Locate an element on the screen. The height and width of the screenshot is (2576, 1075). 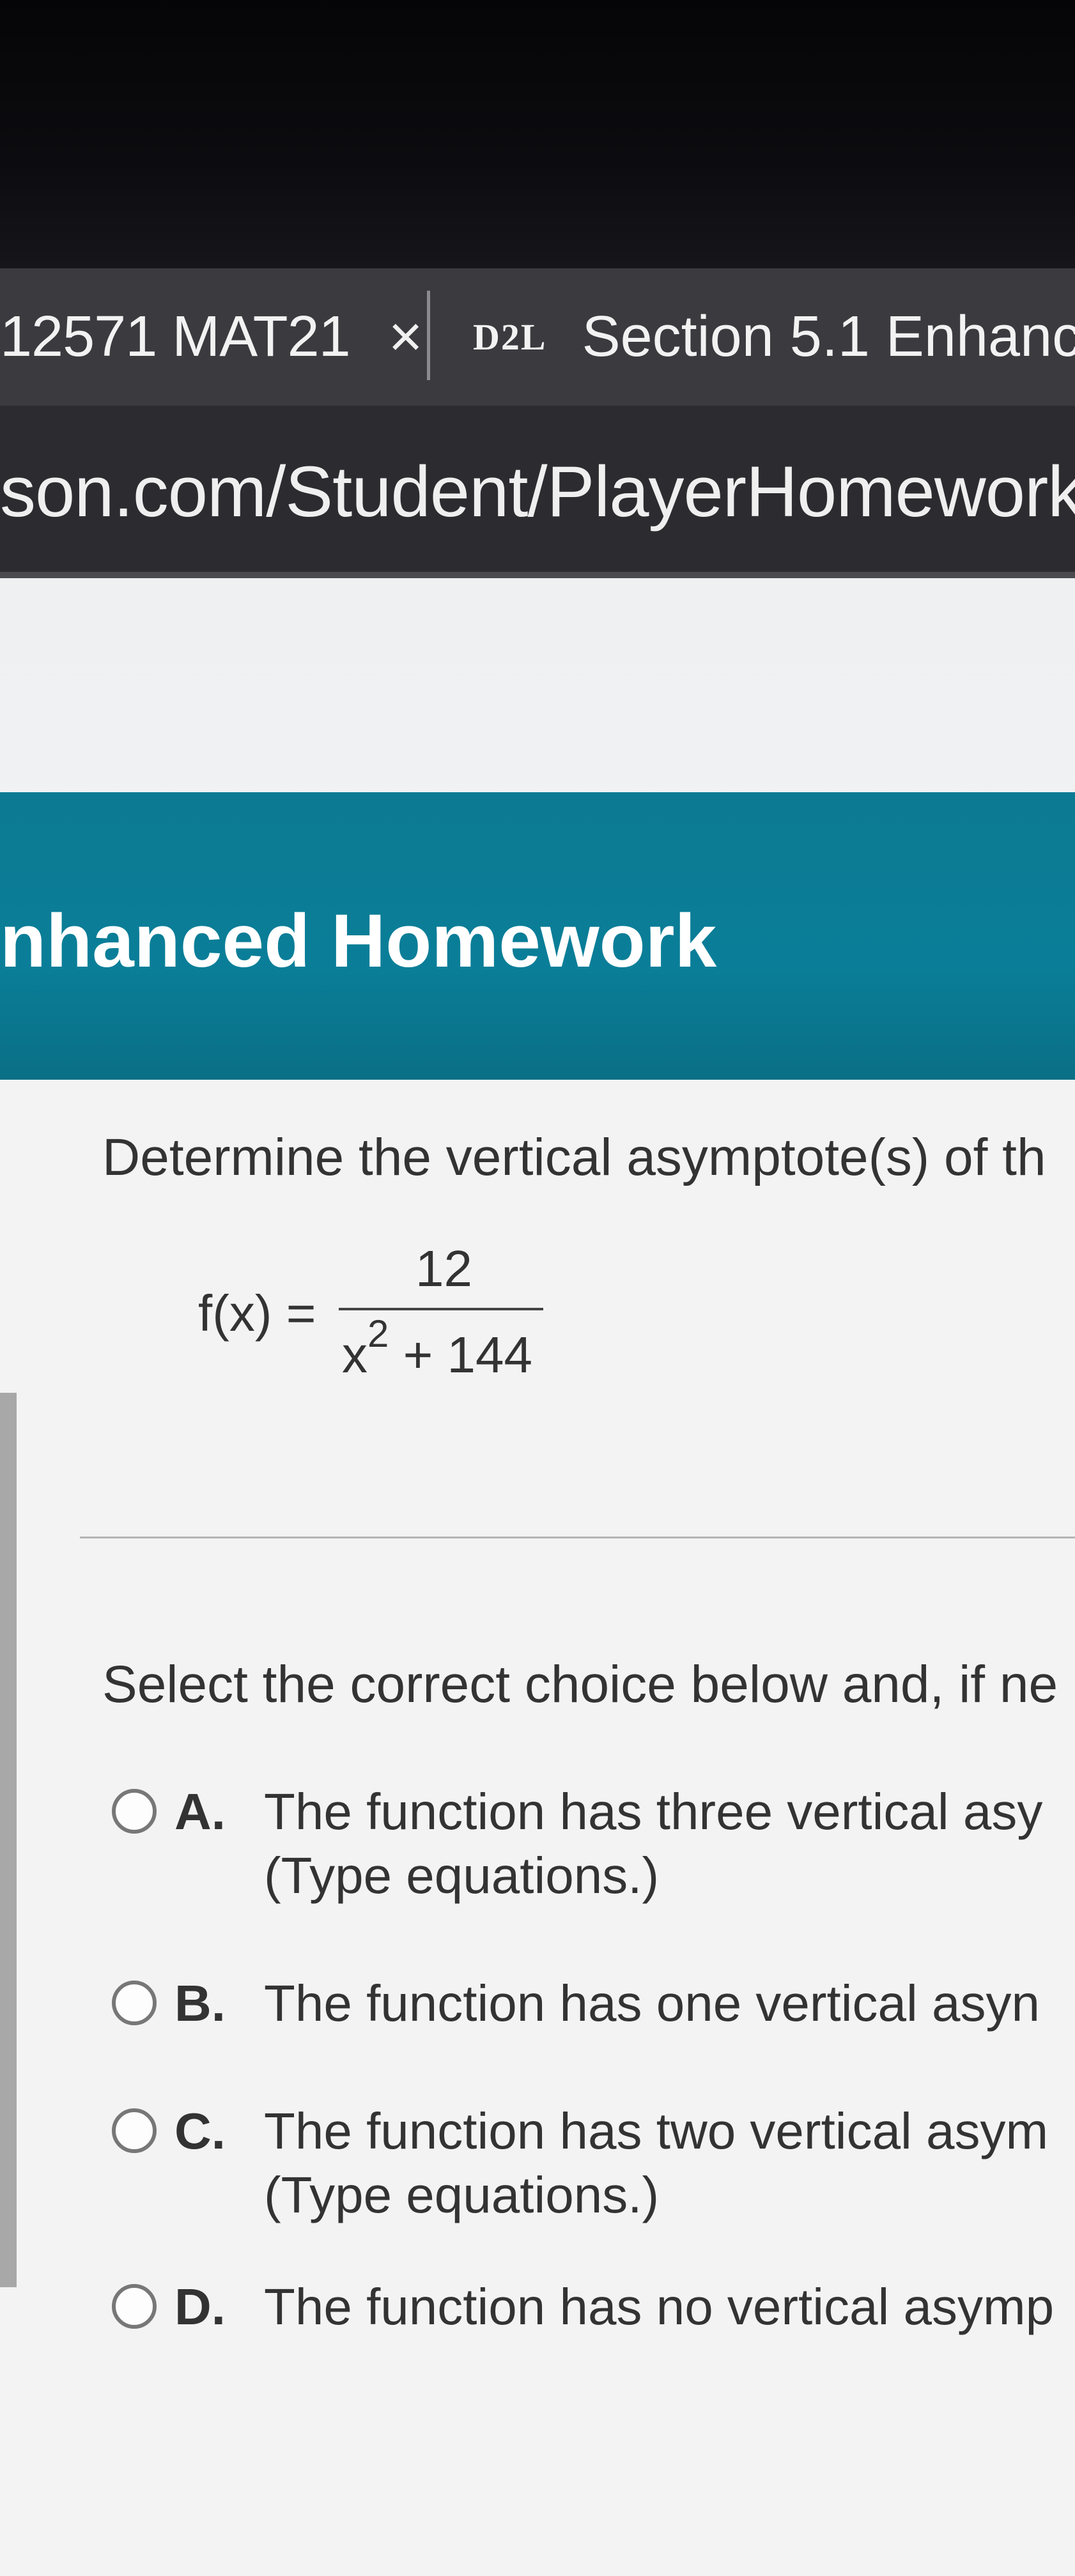
choice-label: The function has one vertical asyn is located at coordinates (652, 2003).